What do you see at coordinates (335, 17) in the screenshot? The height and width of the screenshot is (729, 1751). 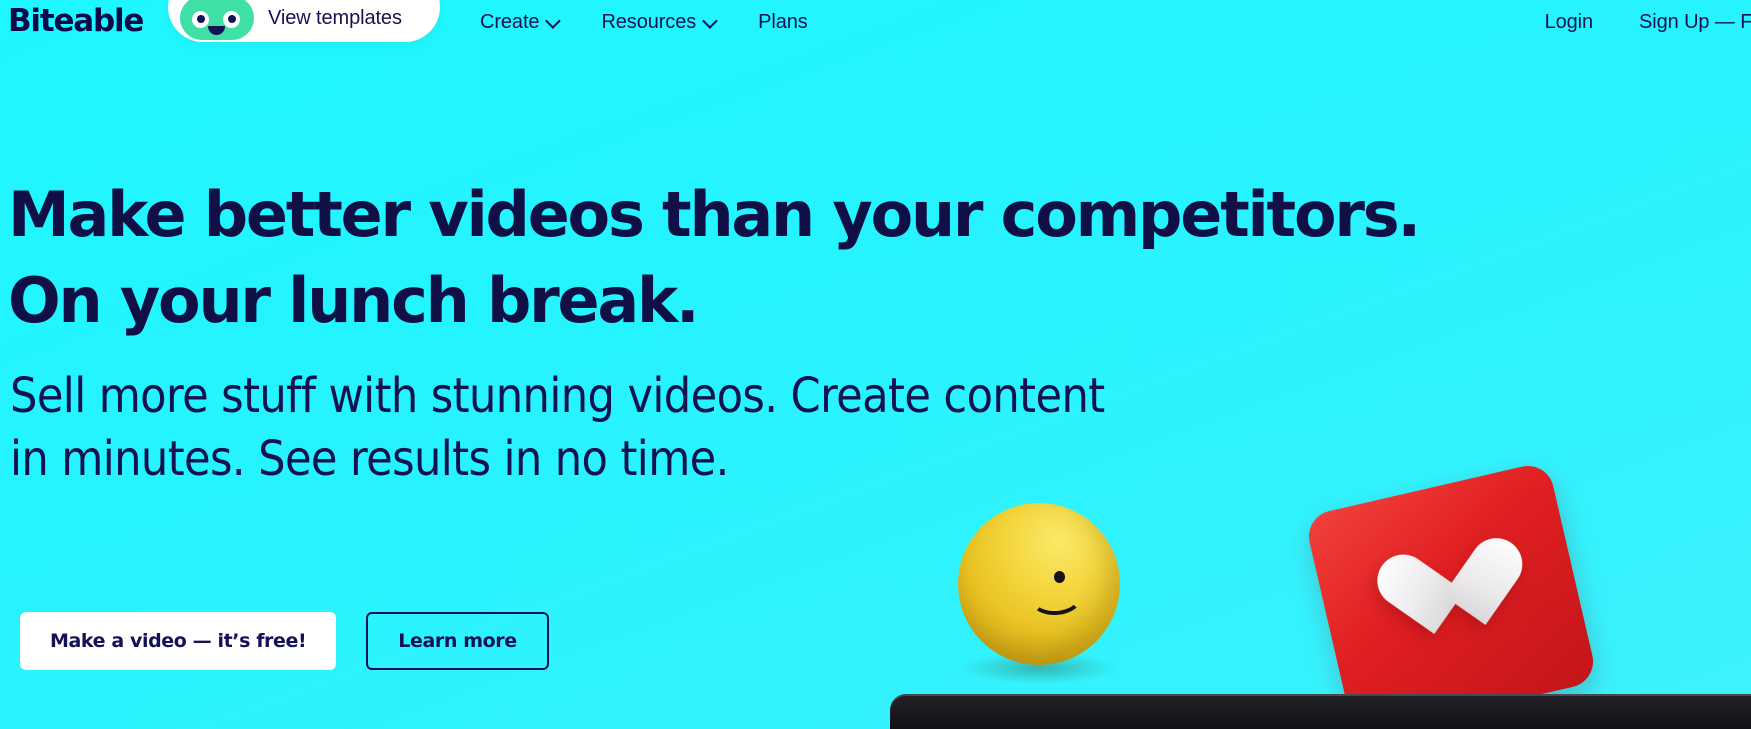 I see `view-templates-label: View templates` at bounding box center [335, 17].